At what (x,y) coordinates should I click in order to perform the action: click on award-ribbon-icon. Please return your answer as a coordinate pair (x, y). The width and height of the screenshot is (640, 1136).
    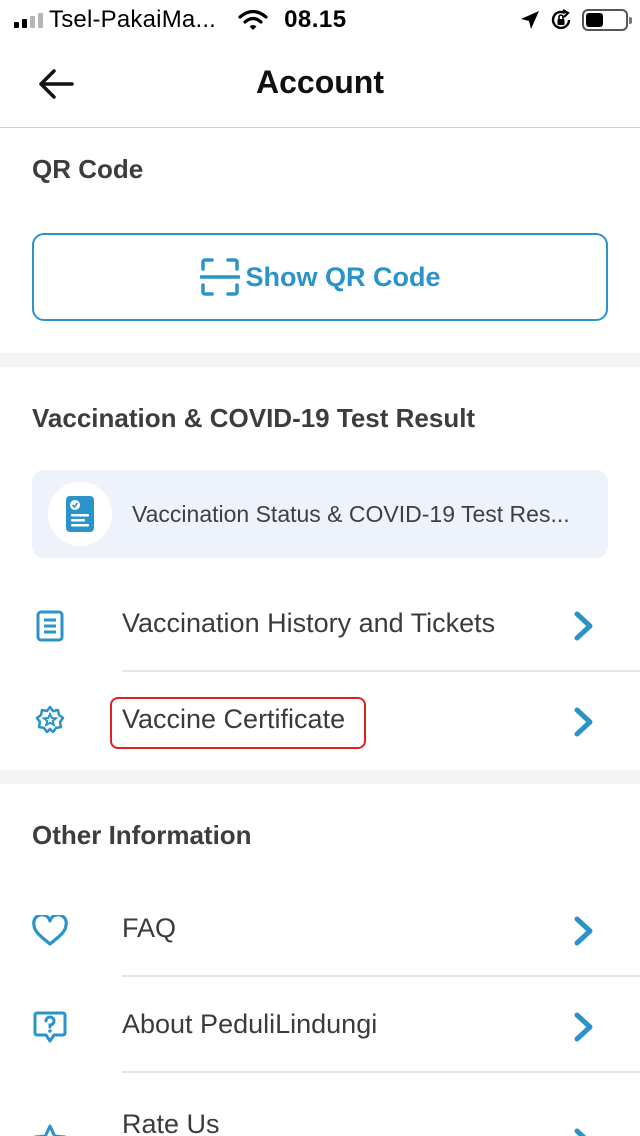
    Looking at the image, I should click on (50, 722).